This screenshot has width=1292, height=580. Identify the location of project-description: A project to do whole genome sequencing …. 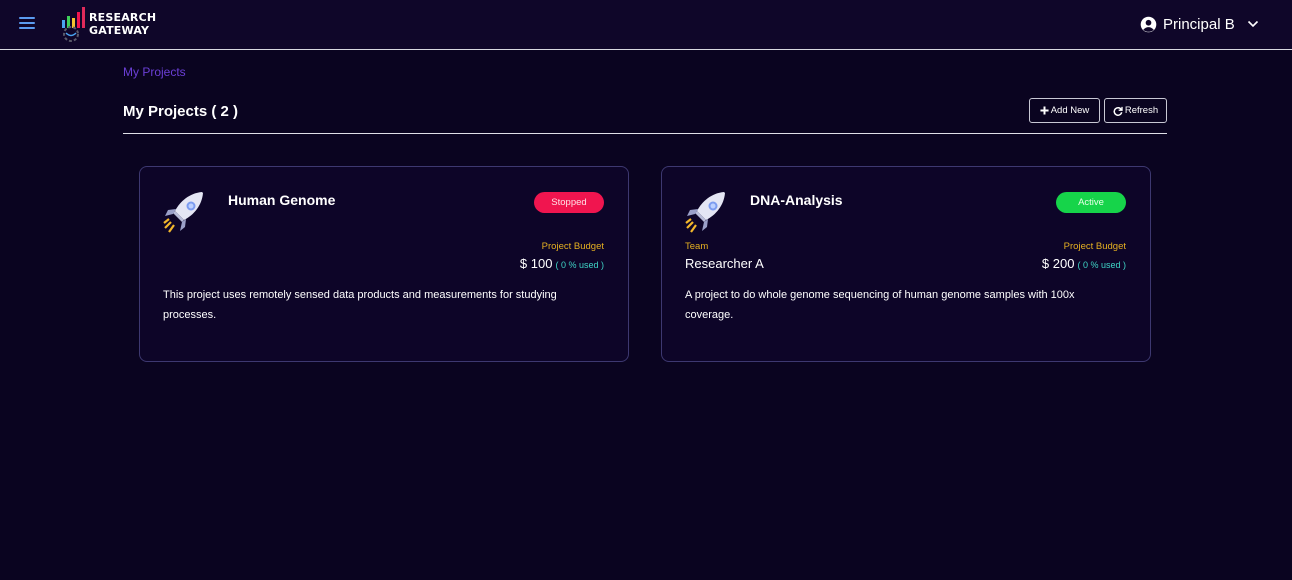
(880, 305).